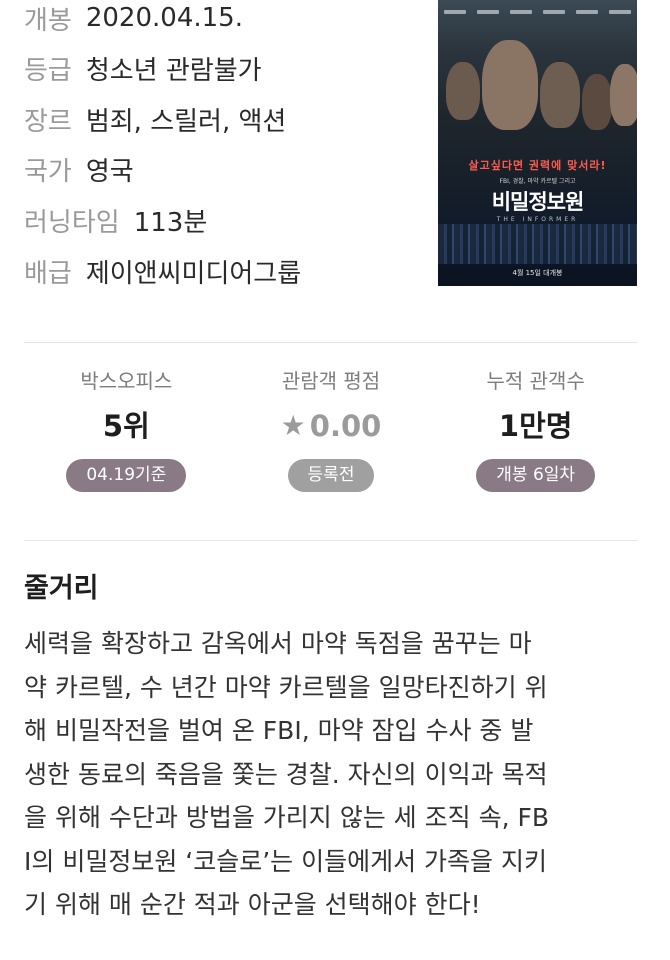  I want to click on stat-label: 관람객 평점, so click(331, 381).